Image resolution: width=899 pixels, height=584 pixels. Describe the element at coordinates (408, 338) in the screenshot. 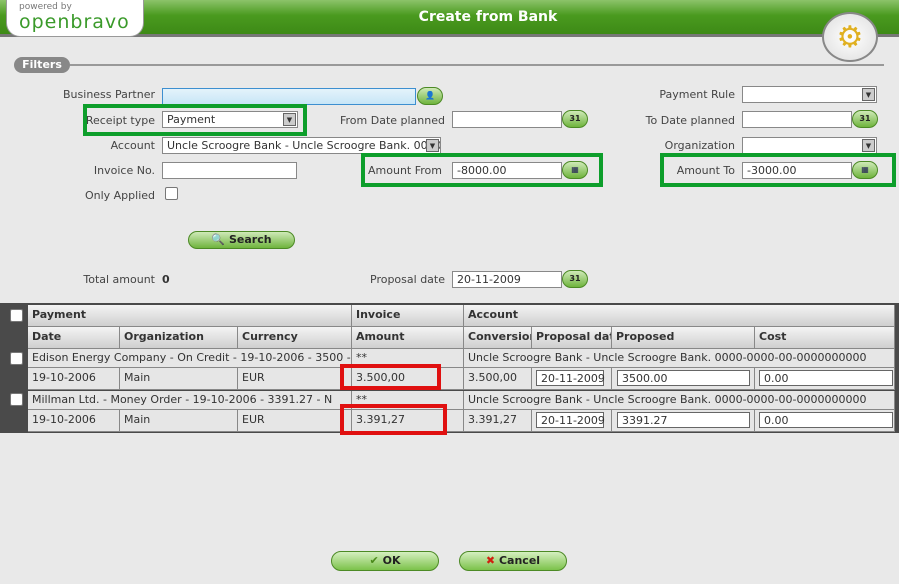

I see `column-header-amount: Amount` at that location.